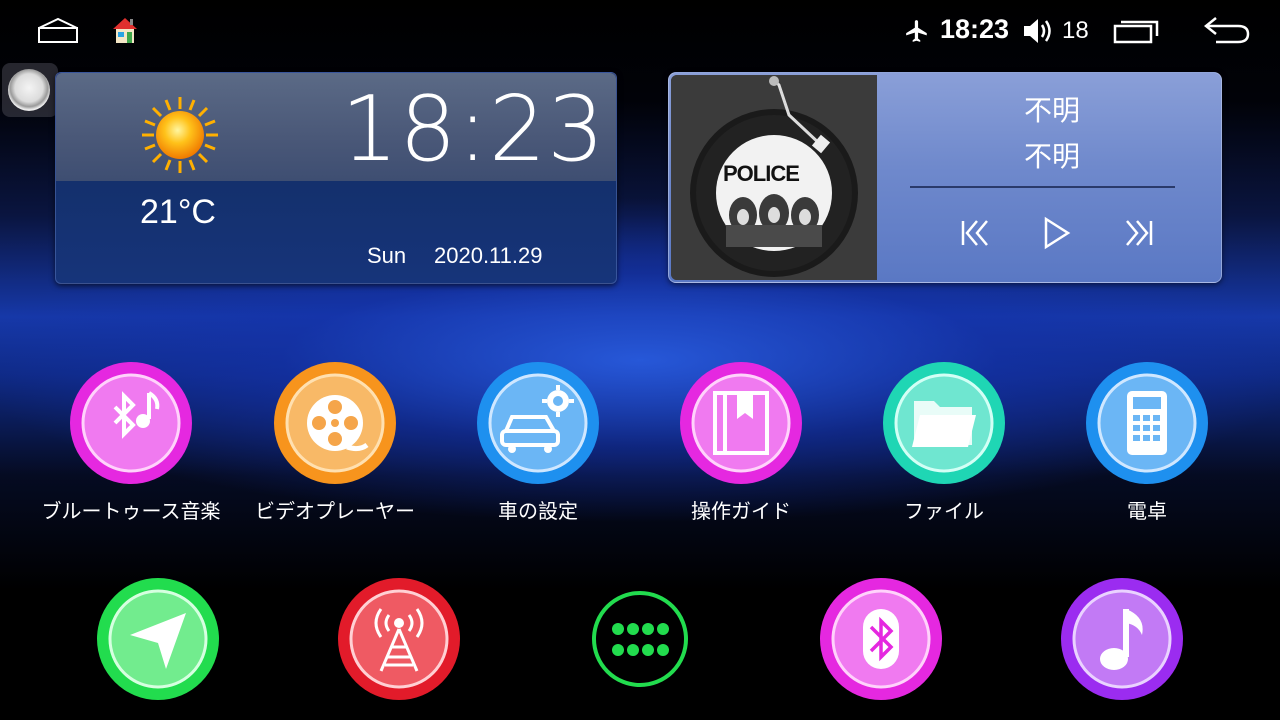  Describe the element at coordinates (125, 30) in the screenshot. I see `house-app-icon` at that location.